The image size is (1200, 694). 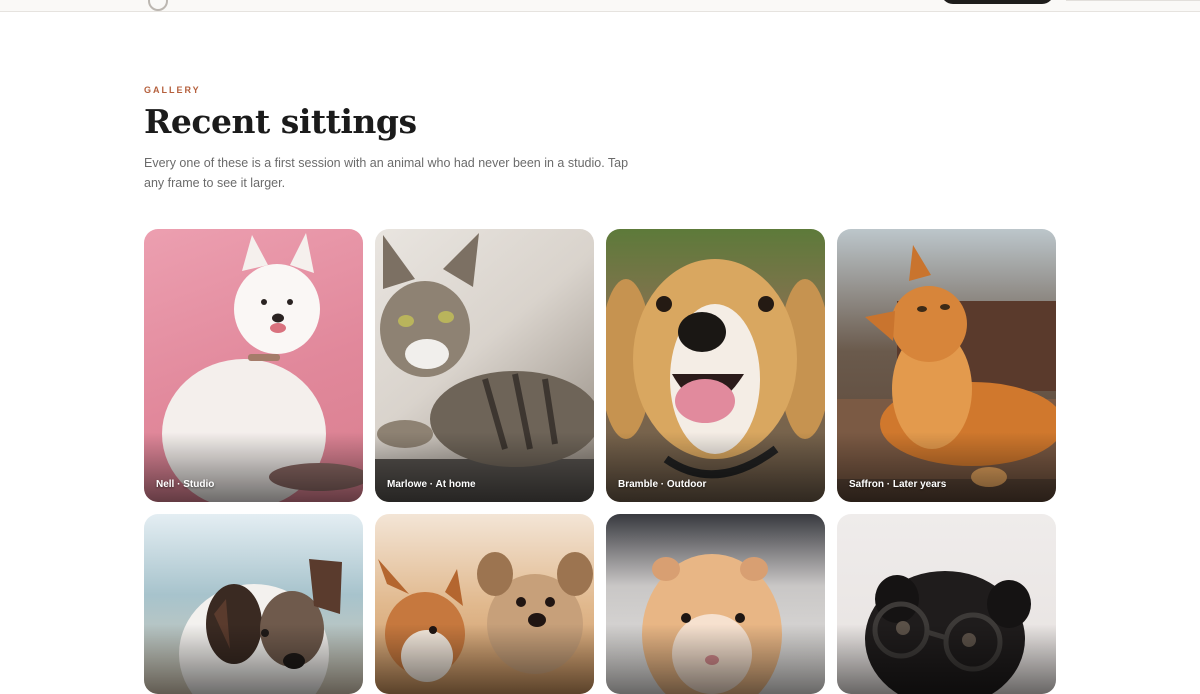 What do you see at coordinates (158, 5) in the screenshot?
I see `logo-icon` at bounding box center [158, 5].